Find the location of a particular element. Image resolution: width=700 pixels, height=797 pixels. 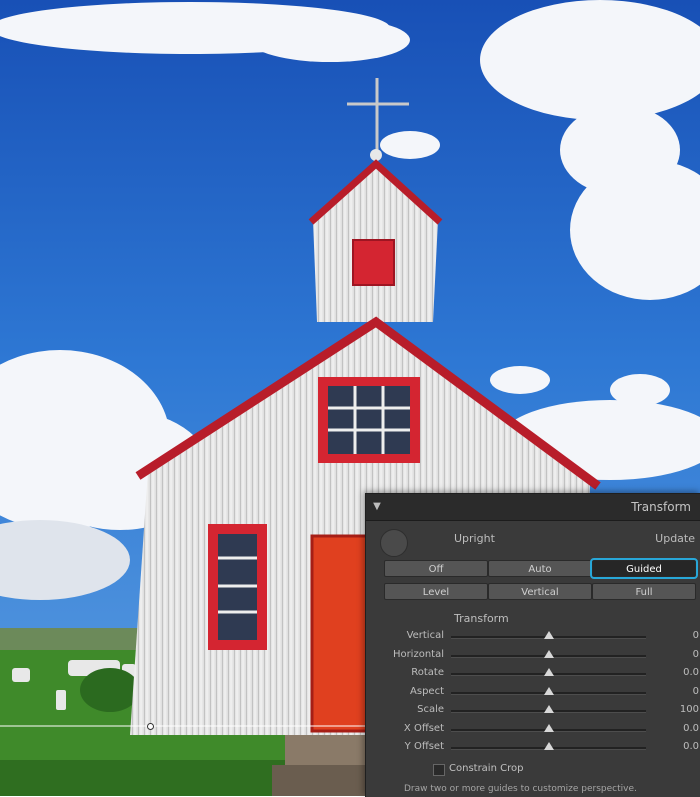

guide-handle-icon is located at coordinates (150, 726).